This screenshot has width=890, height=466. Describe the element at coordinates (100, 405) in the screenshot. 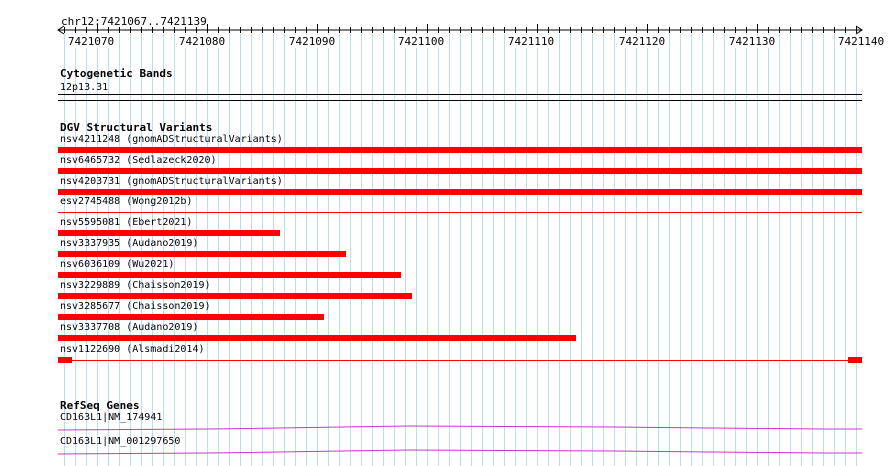

I see `refseq-track-title: RefSeq Genes` at that location.